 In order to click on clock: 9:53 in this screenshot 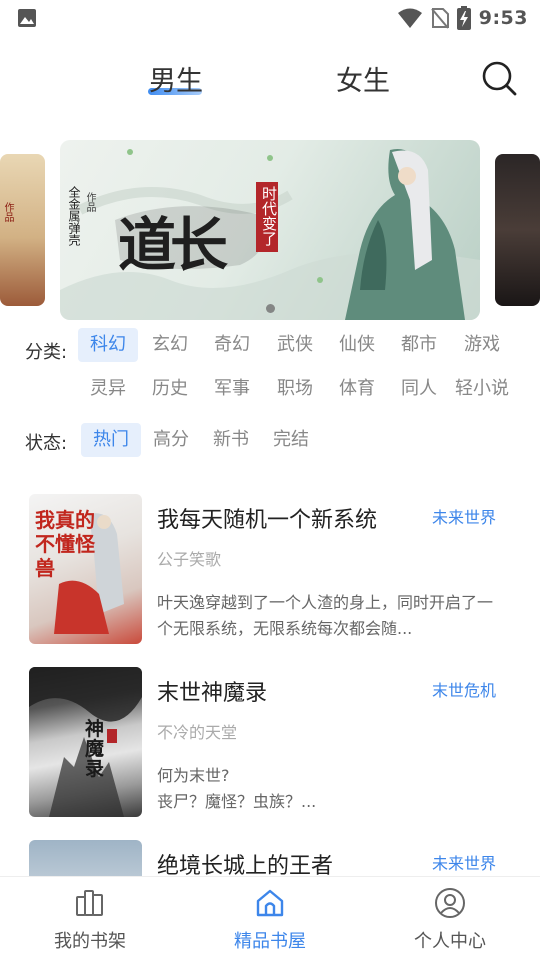, I will do `click(503, 18)`.